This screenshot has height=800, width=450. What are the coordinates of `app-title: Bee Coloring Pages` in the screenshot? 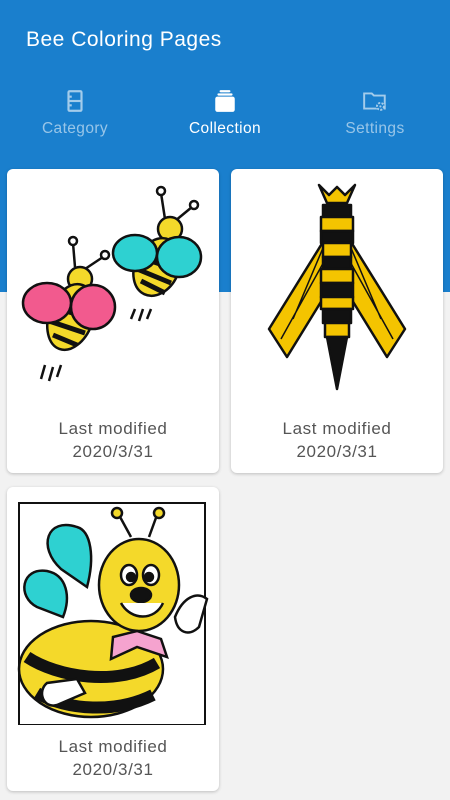 It's located at (124, 39).